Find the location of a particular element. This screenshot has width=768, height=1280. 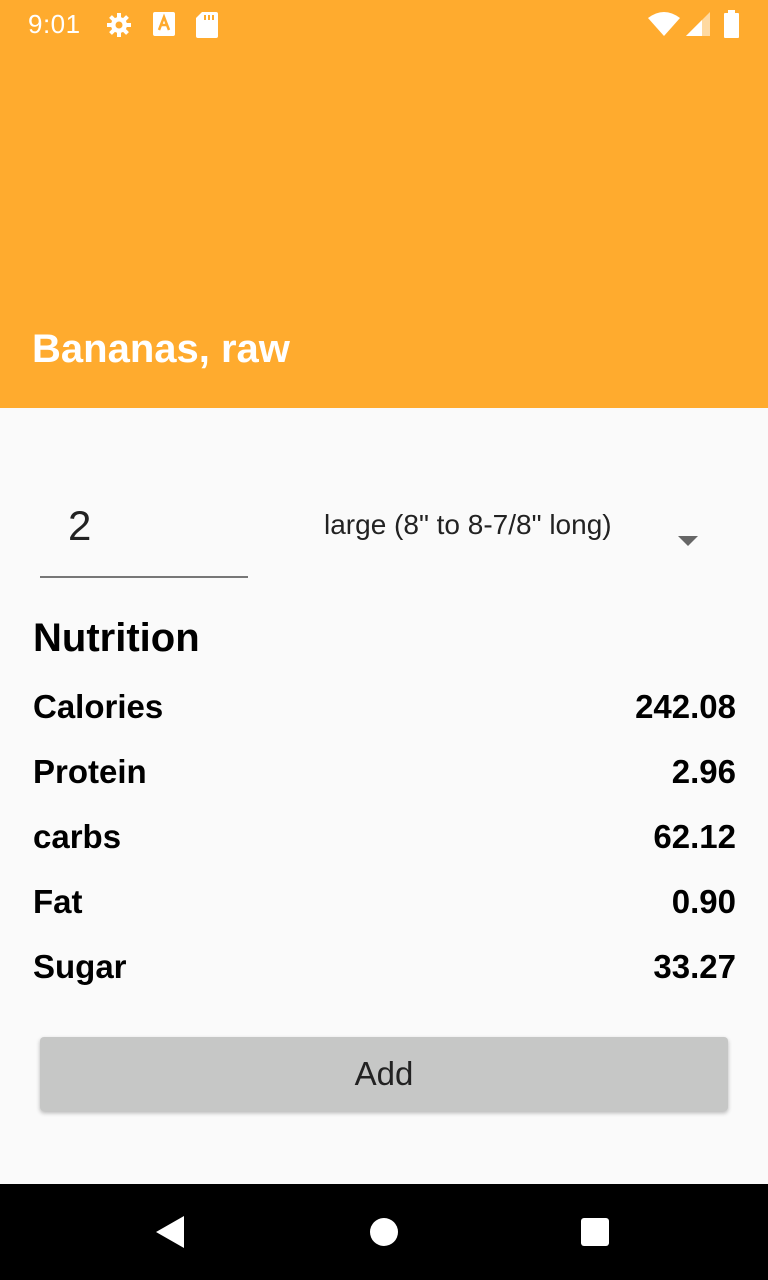

nutrition-value: 2.96 is located at coordinates (703, 771).